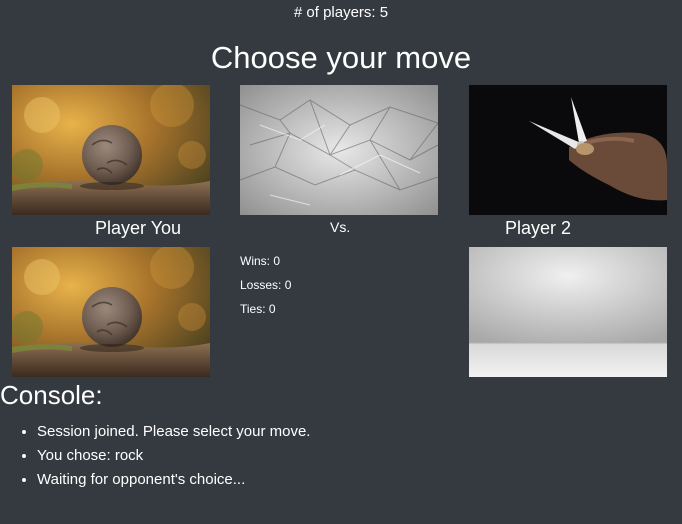 The width and height of the screenshot is (682, 524). What do you see at coordinates (260, 261) in the screenshot?
I see `wins-count: Wins: 0` at bounding box center [260, 261].